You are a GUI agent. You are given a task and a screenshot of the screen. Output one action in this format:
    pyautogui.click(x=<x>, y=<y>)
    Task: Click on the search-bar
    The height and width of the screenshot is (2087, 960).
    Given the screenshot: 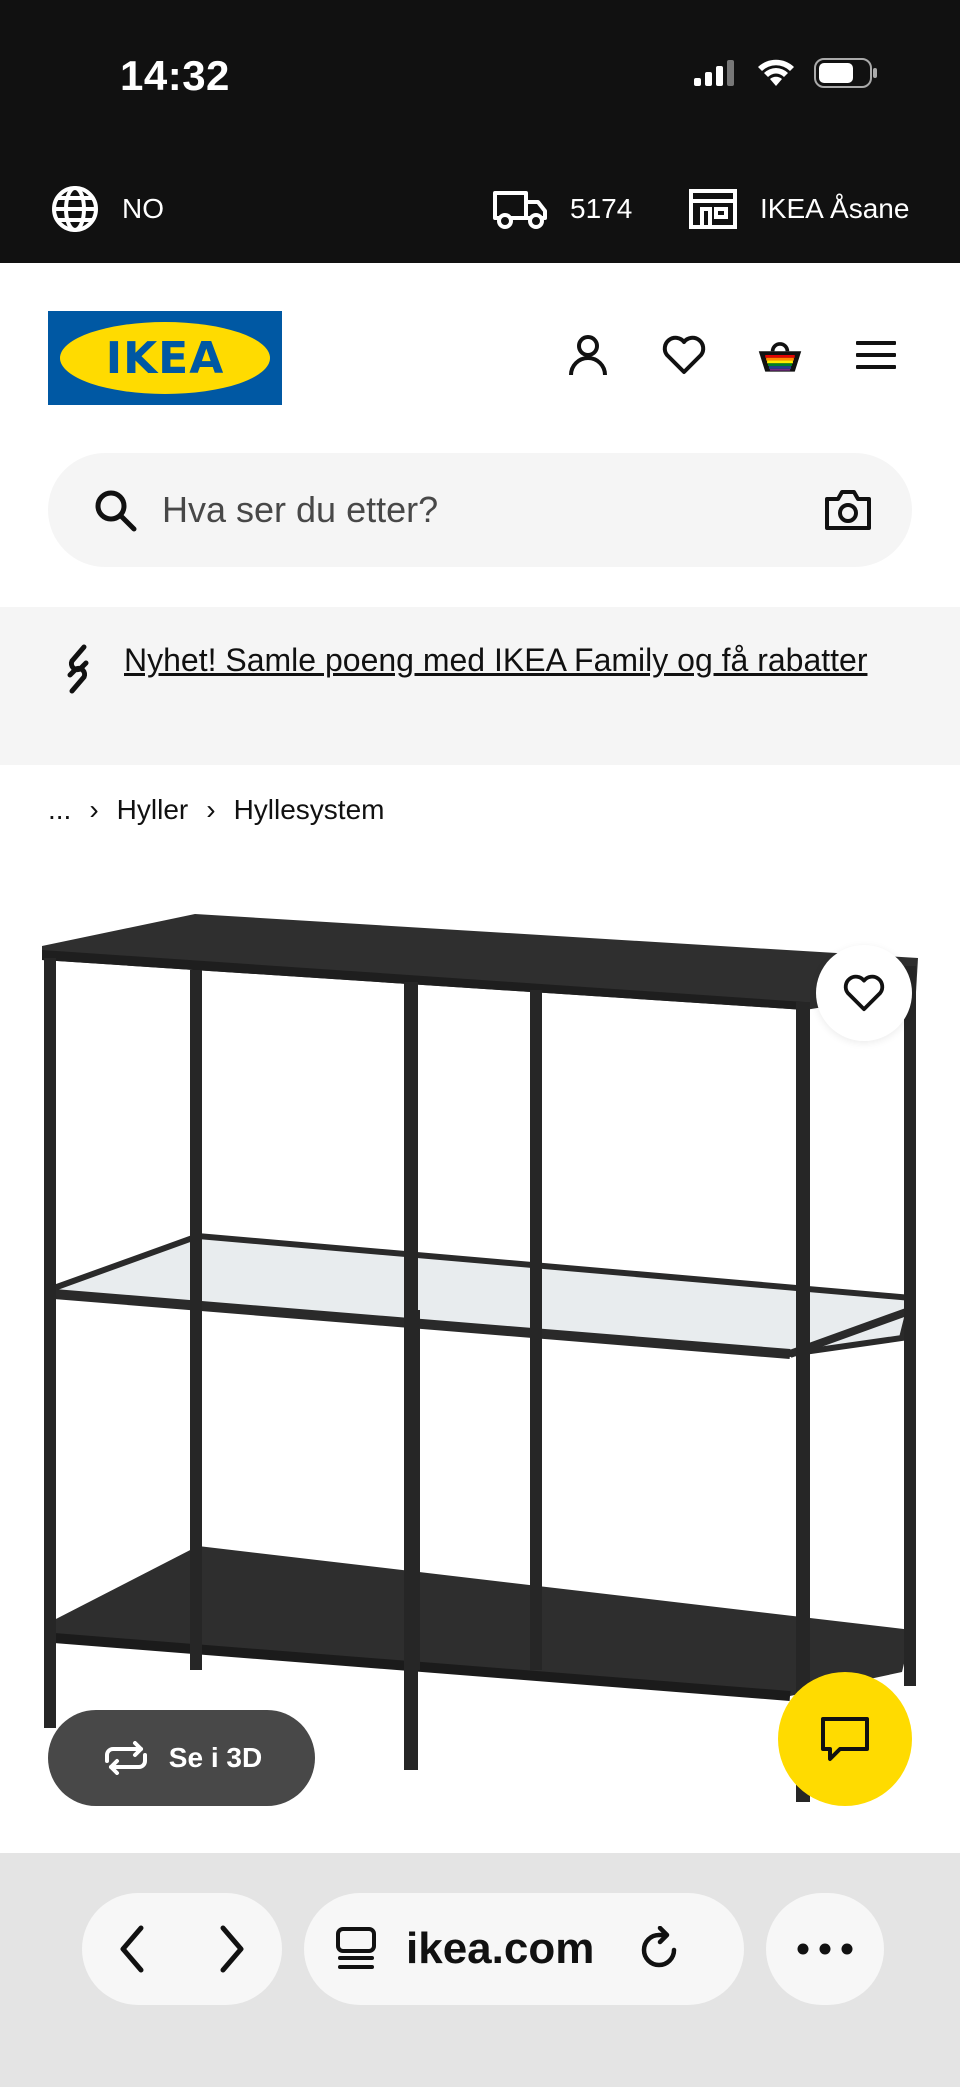 What is the action you would take?
    pyautogui.click(x=480, y=510)
    